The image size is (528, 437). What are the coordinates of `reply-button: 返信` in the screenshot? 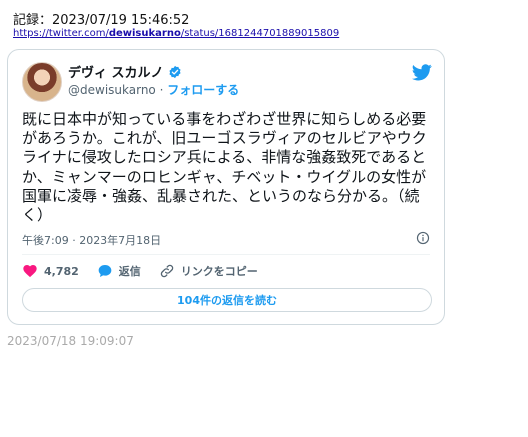 It's located at (119, 271).